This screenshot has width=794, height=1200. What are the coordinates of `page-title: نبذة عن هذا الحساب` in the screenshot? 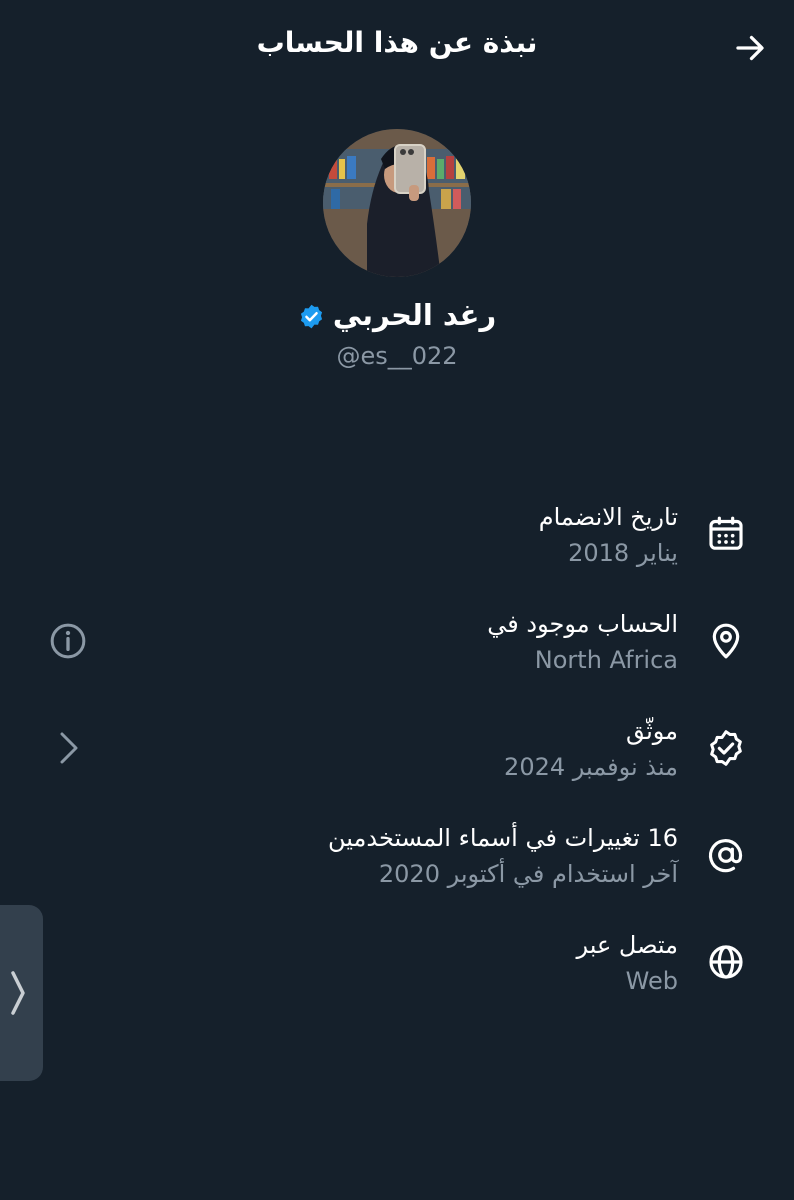 It's located at (397, 42).